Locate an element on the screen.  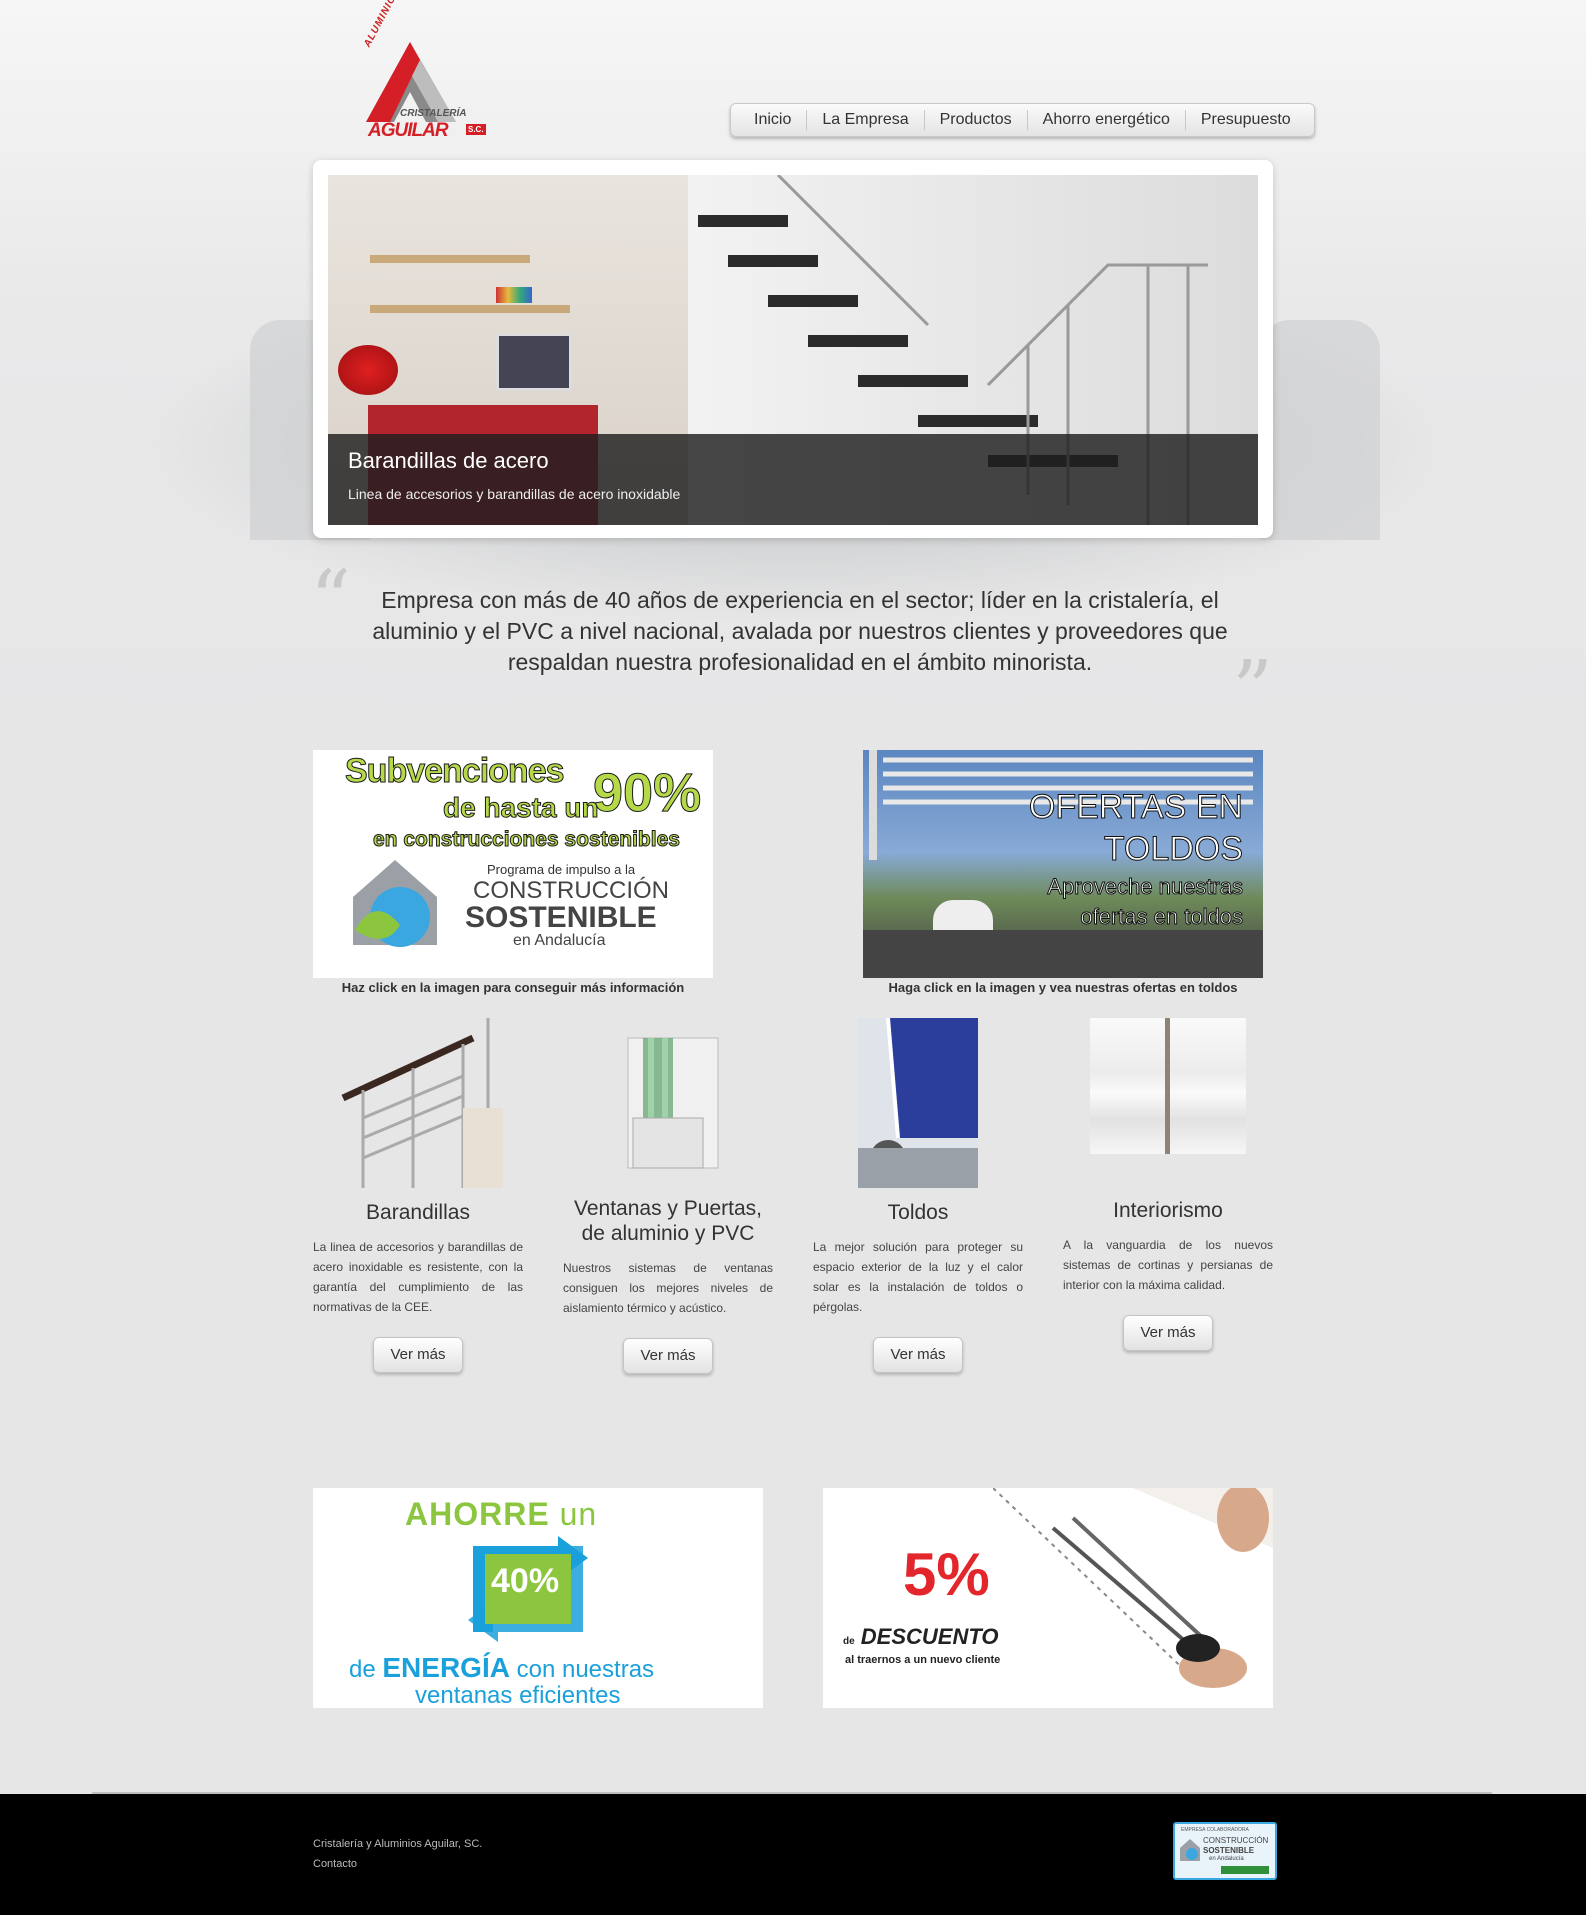
nav-item-inicio: Inicio is located at coordinates (772, 120).